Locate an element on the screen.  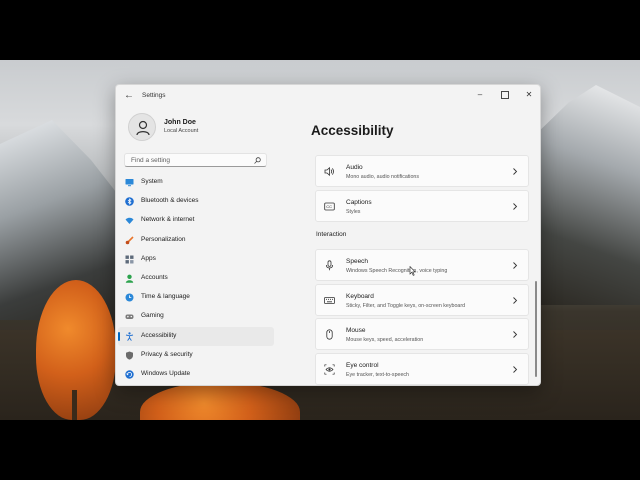
tree-trunk is located at coordinates (74, 405).